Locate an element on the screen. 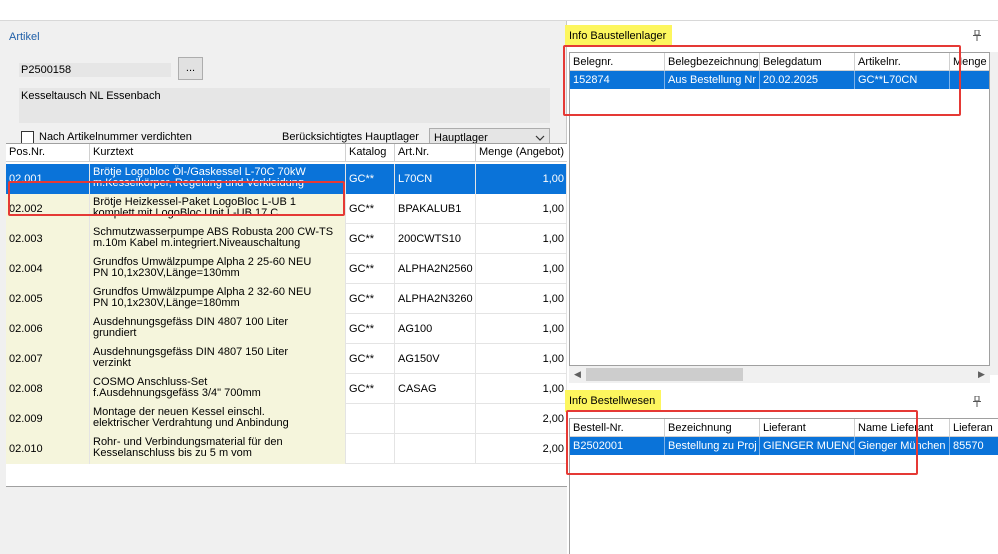 Image resolution: width=998 pixels, height=554 pixels. cell-artnr: ALPHA2N3260 is located at coordinates (435, 299).